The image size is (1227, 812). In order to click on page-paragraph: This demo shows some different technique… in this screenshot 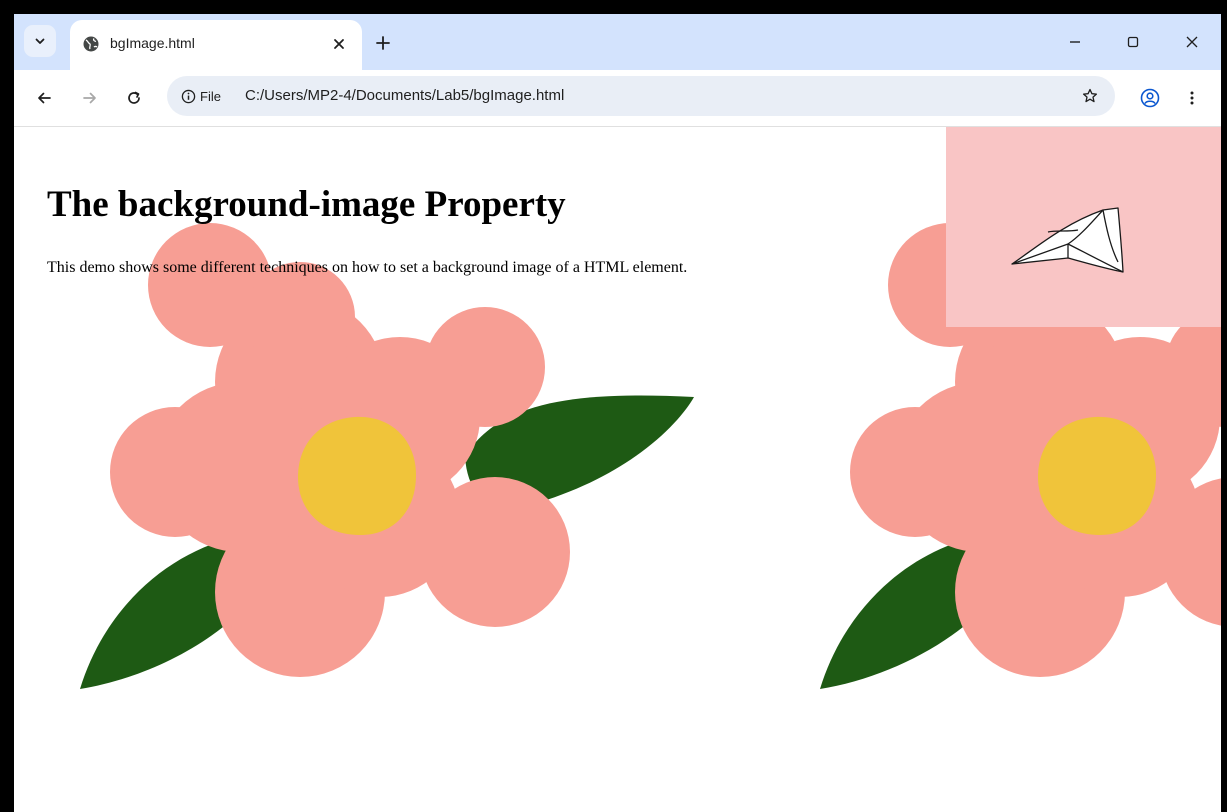, I will do `click(367, 267)`.